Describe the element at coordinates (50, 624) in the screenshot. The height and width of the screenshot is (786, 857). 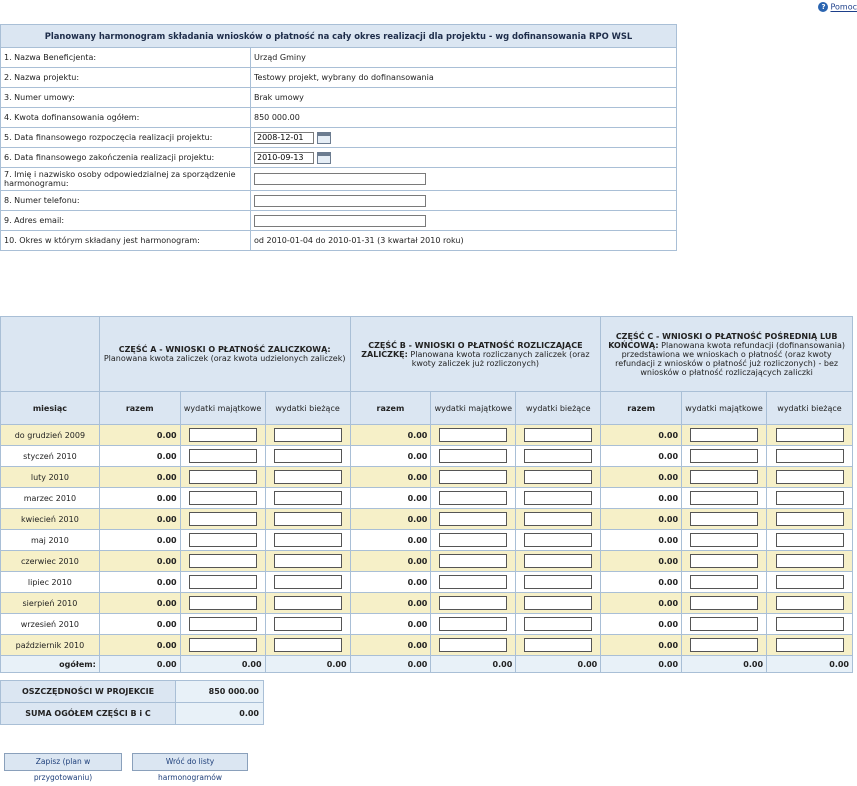
I see `month-label: wrzesień 2010` at that location.